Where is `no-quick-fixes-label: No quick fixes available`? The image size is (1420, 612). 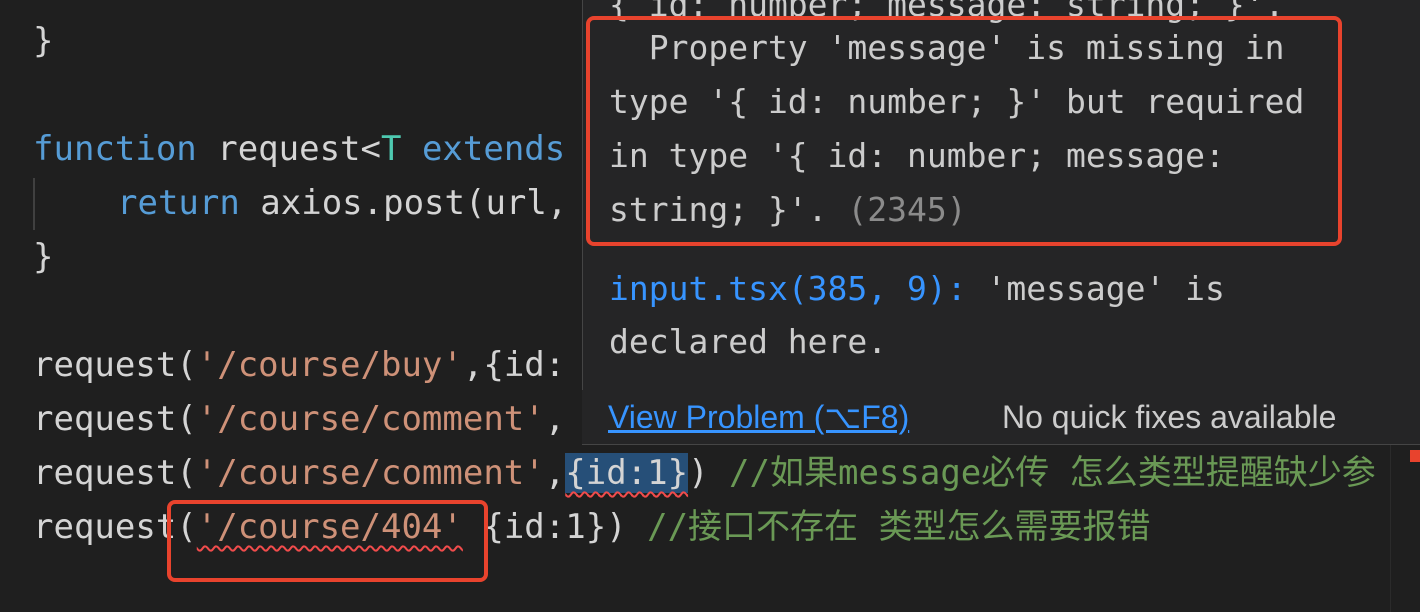
no-quick-fixes-label: No quick fixes available is located at coordinates (1169, 417).